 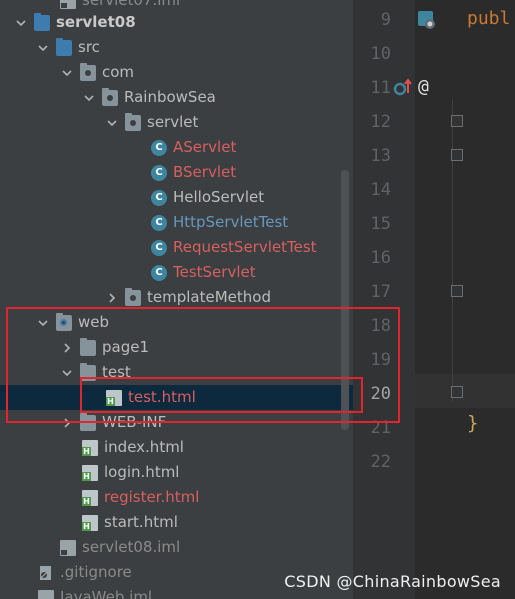 What do you see at coordinates (142, 472) in the screenshot?
I see `tree-item-label: login.html` at bounding box center [142, 472].